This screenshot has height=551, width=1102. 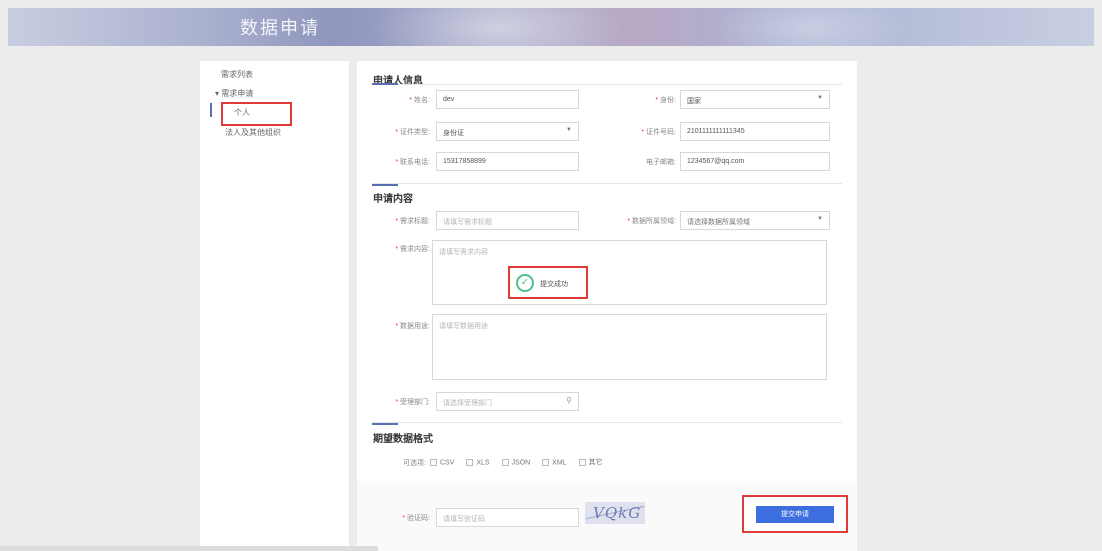 I want to click on id-type-select: 身份证 ▼, so click(x=507, y=131).